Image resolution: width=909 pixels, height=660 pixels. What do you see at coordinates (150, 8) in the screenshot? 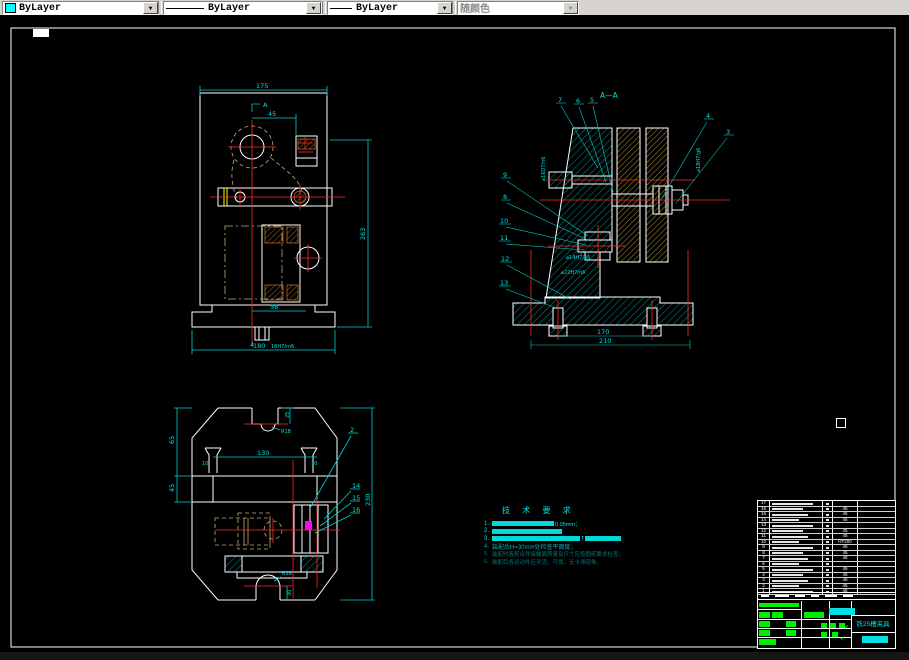
I see `color-combo-arrow-icon: ▼` at bounding box center [150, 8].